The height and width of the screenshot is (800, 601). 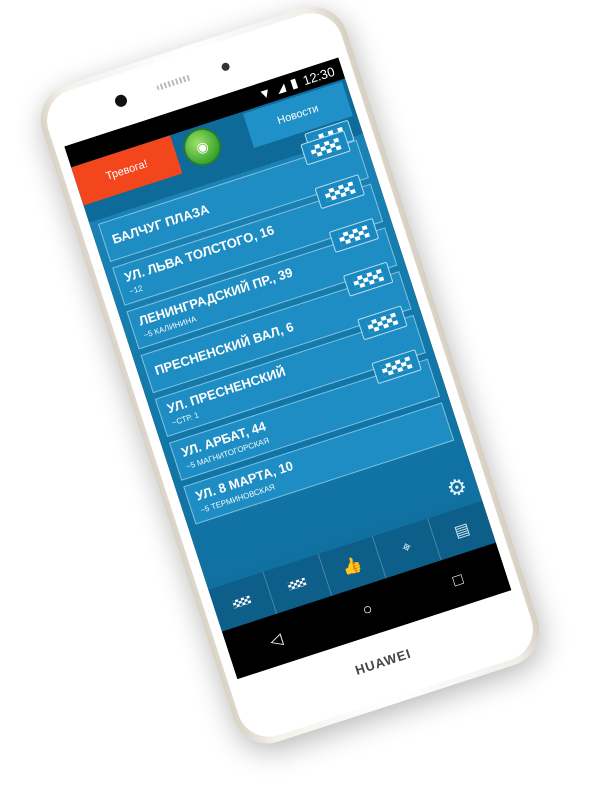 What do you see at coordinates (294, 83) in the screenshot?
I see `battery-icon: ▮` at bounding box center [294, 83].